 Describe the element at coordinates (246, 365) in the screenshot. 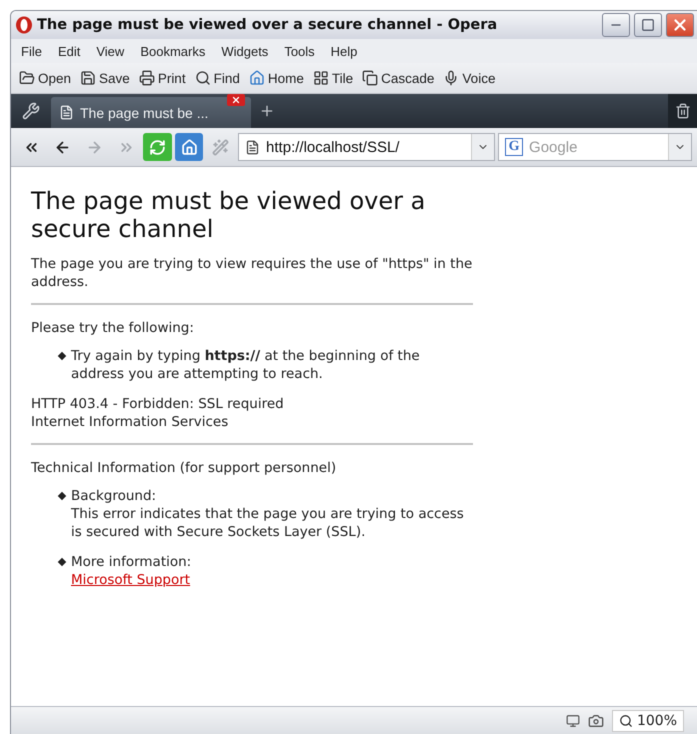

I see `list-item-text: Try again by typing https:// at the beginning of the address you are attempting to reach.` at that location.